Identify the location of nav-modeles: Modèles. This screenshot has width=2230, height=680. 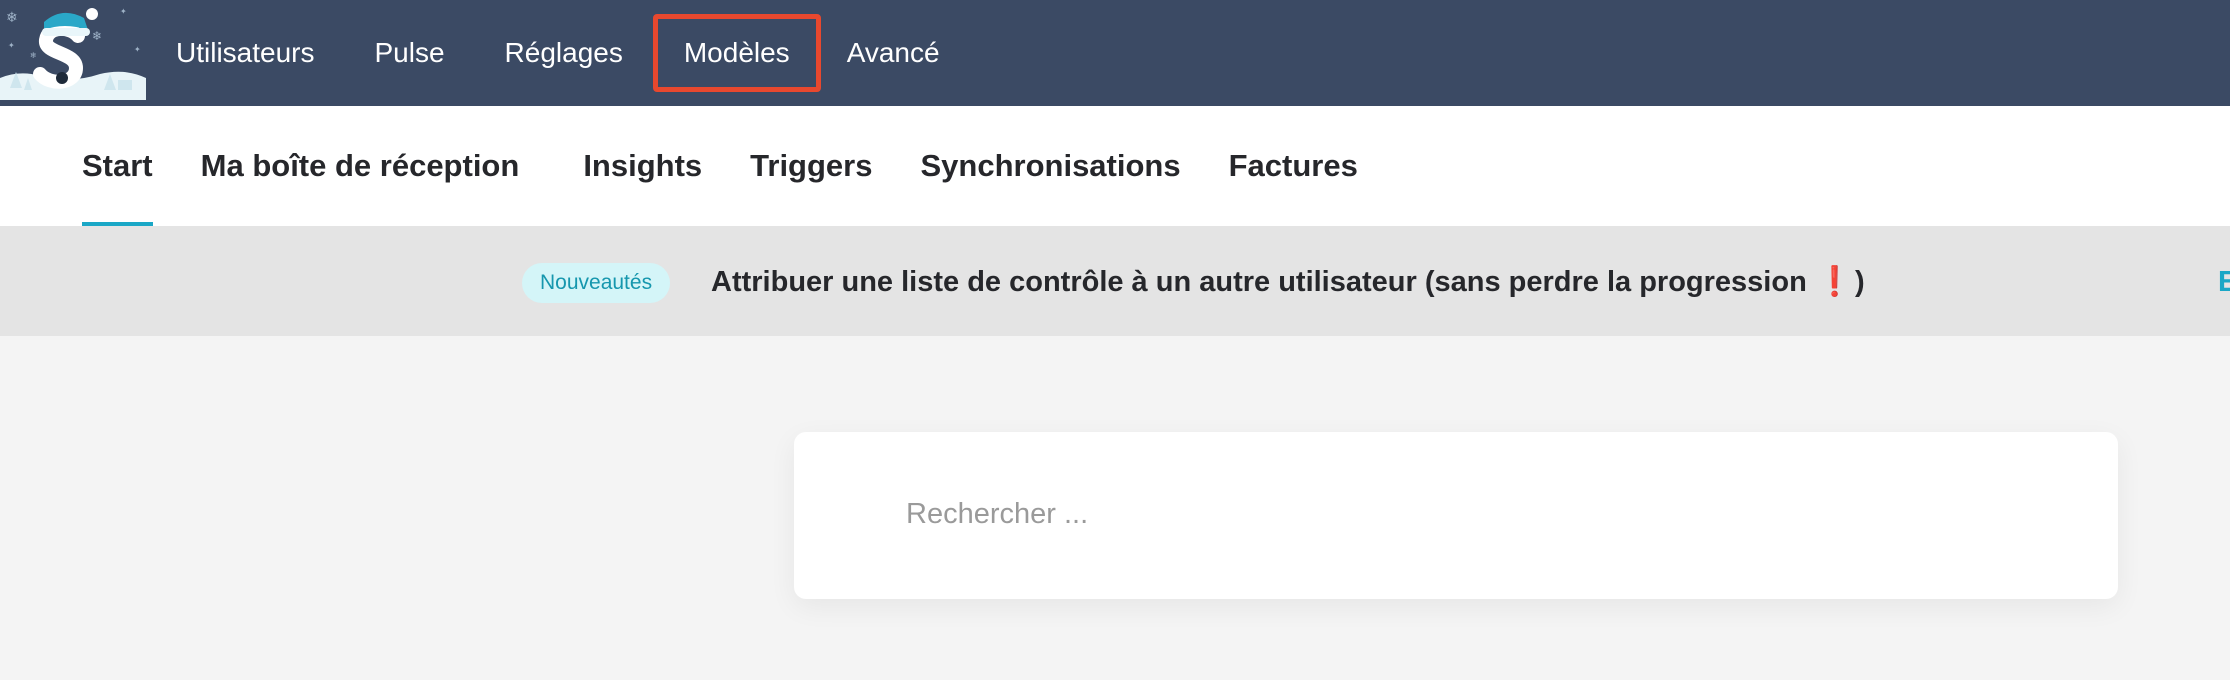
(736, 53).